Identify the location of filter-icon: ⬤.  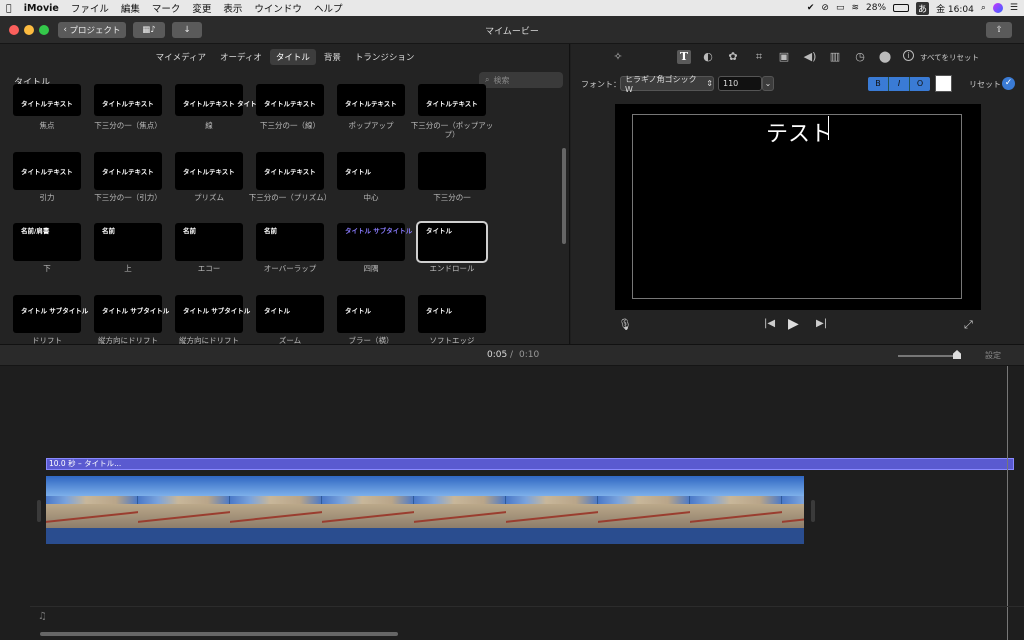
(885, 57).